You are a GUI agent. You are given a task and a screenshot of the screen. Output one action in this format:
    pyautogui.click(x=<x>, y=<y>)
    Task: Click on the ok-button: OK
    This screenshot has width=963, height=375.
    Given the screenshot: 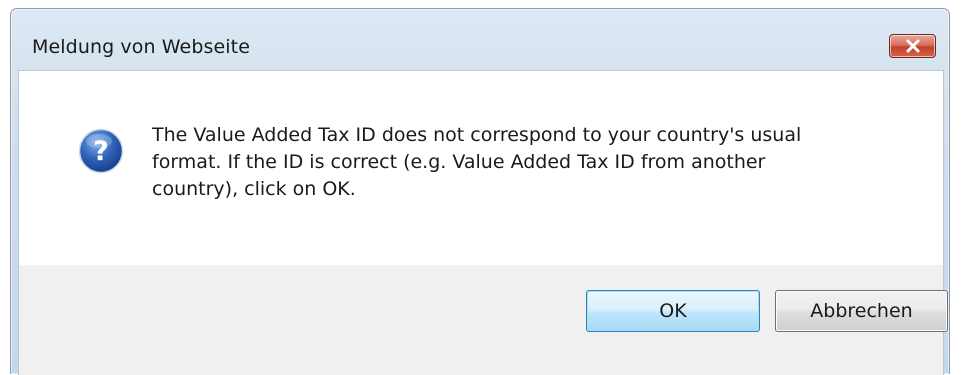 What is the action you would take?
    pyautogui.click(x=673, y=311)
    